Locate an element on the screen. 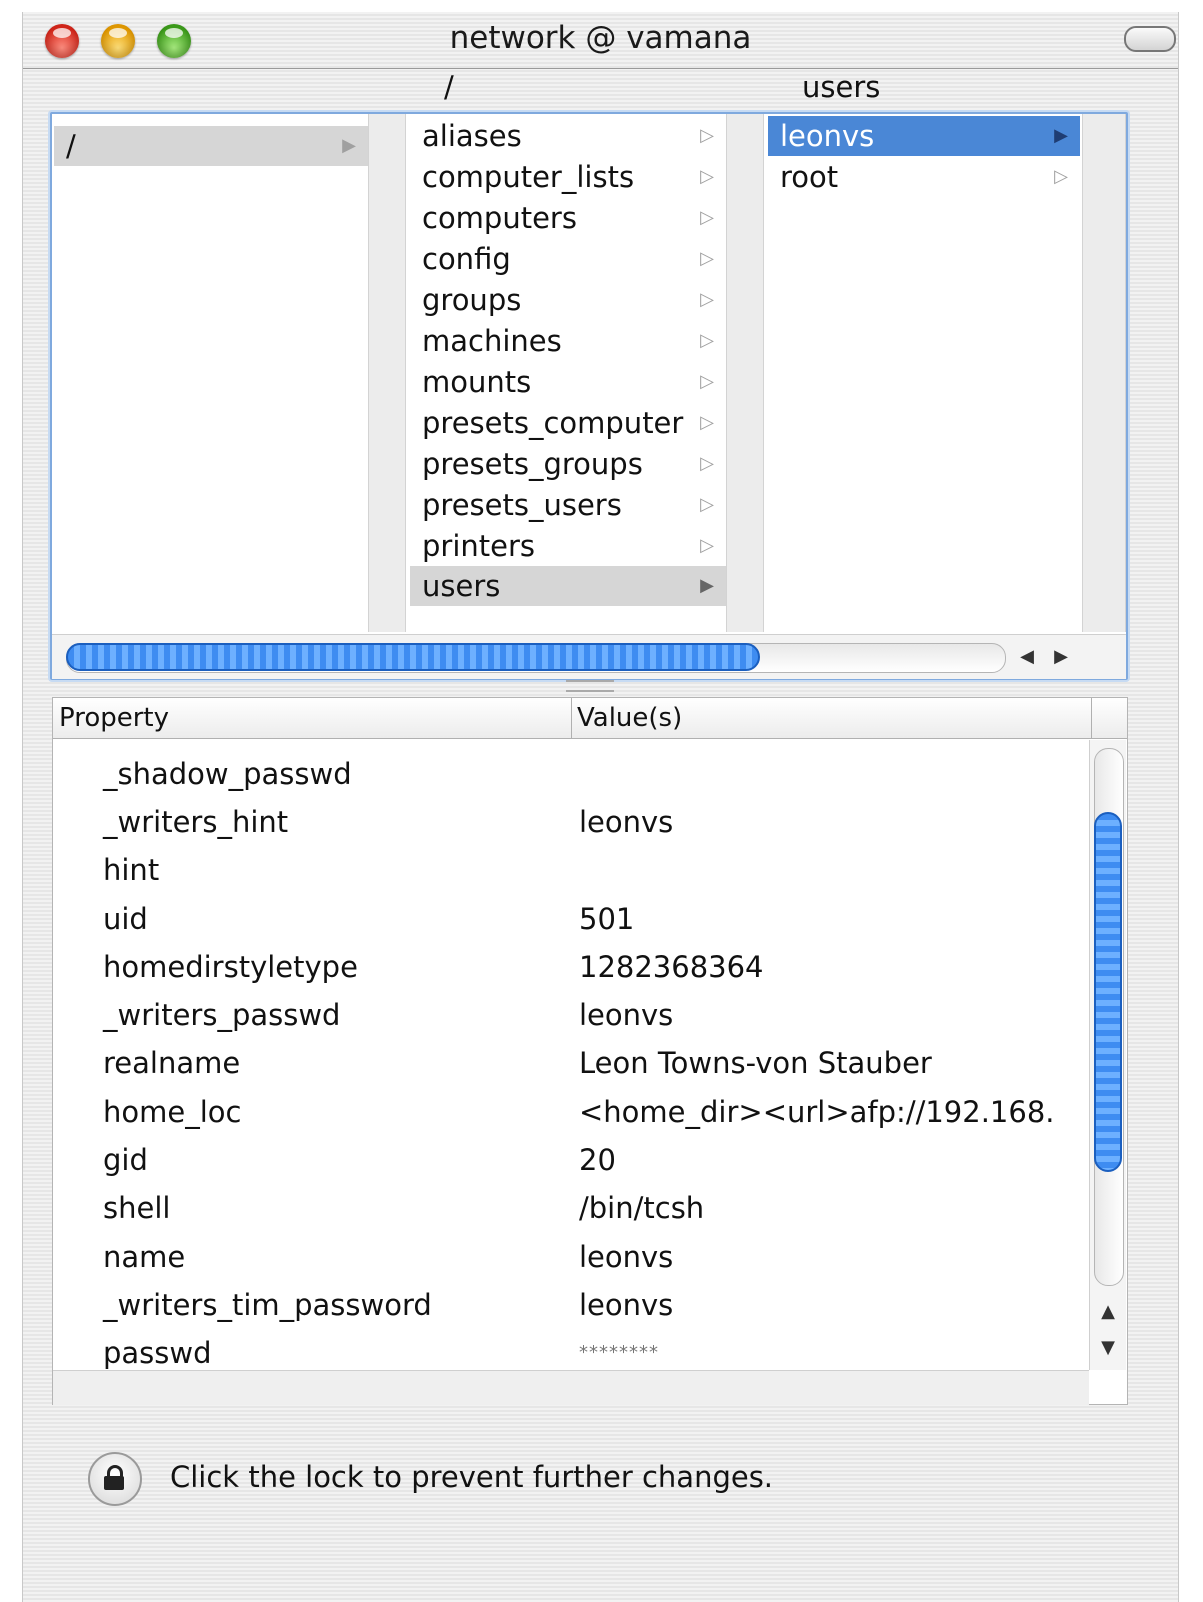 The image size is (1203, 1602). horizontal-scrollbar: ◀ ▶ is located at coordinates (589, 656).